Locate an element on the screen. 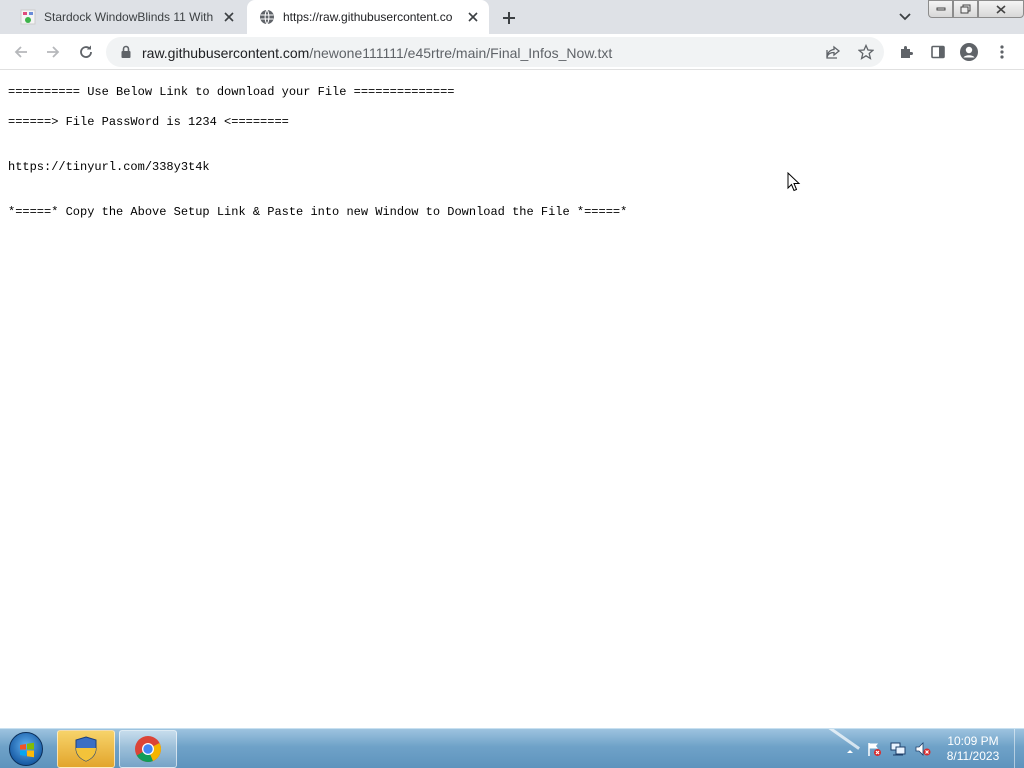 The image size is (1024, 768). system-clock: 10:09 PM 8/11/2023 is located at coordinates (973, 749).